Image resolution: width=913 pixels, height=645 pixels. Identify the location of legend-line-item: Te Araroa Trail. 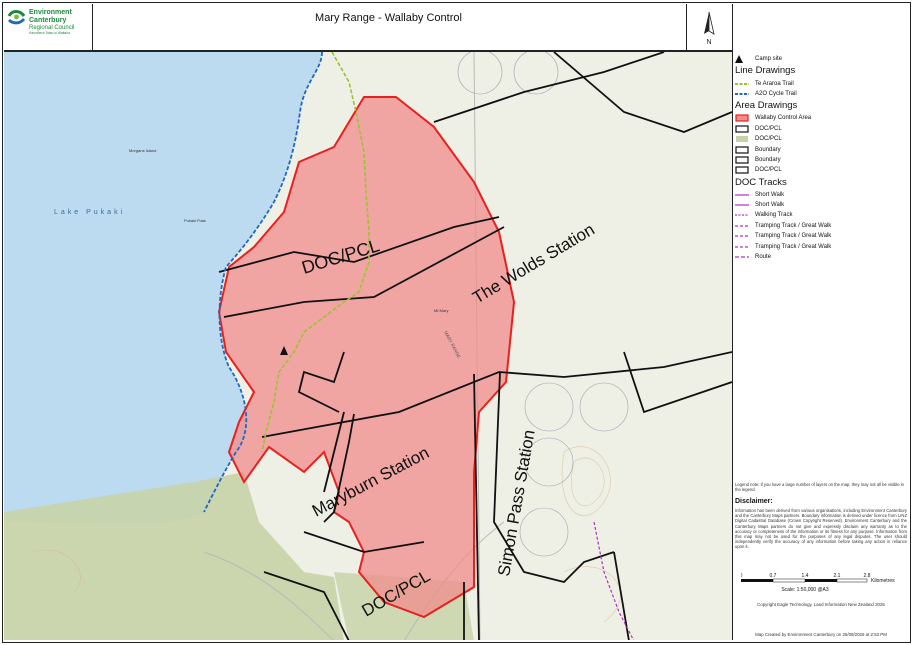
(821, 83).